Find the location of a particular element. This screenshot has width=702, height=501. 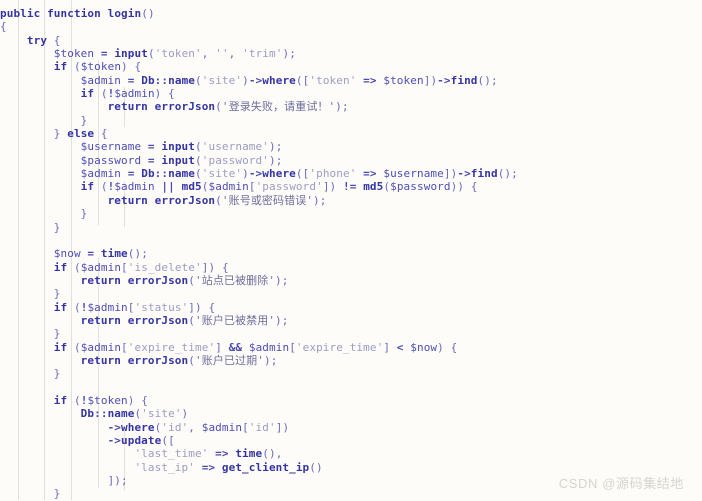

code-line: { is located at coordinates (3, 27).